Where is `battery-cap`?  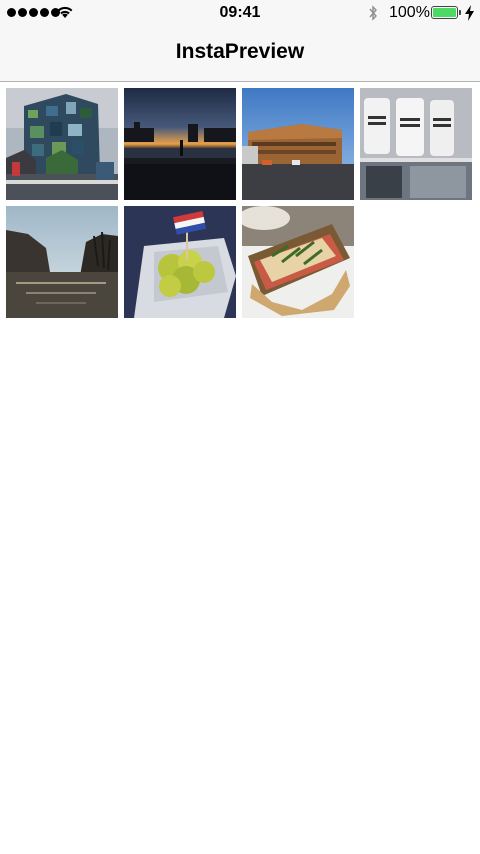
battery-cap is located at coordinates (460, 12).